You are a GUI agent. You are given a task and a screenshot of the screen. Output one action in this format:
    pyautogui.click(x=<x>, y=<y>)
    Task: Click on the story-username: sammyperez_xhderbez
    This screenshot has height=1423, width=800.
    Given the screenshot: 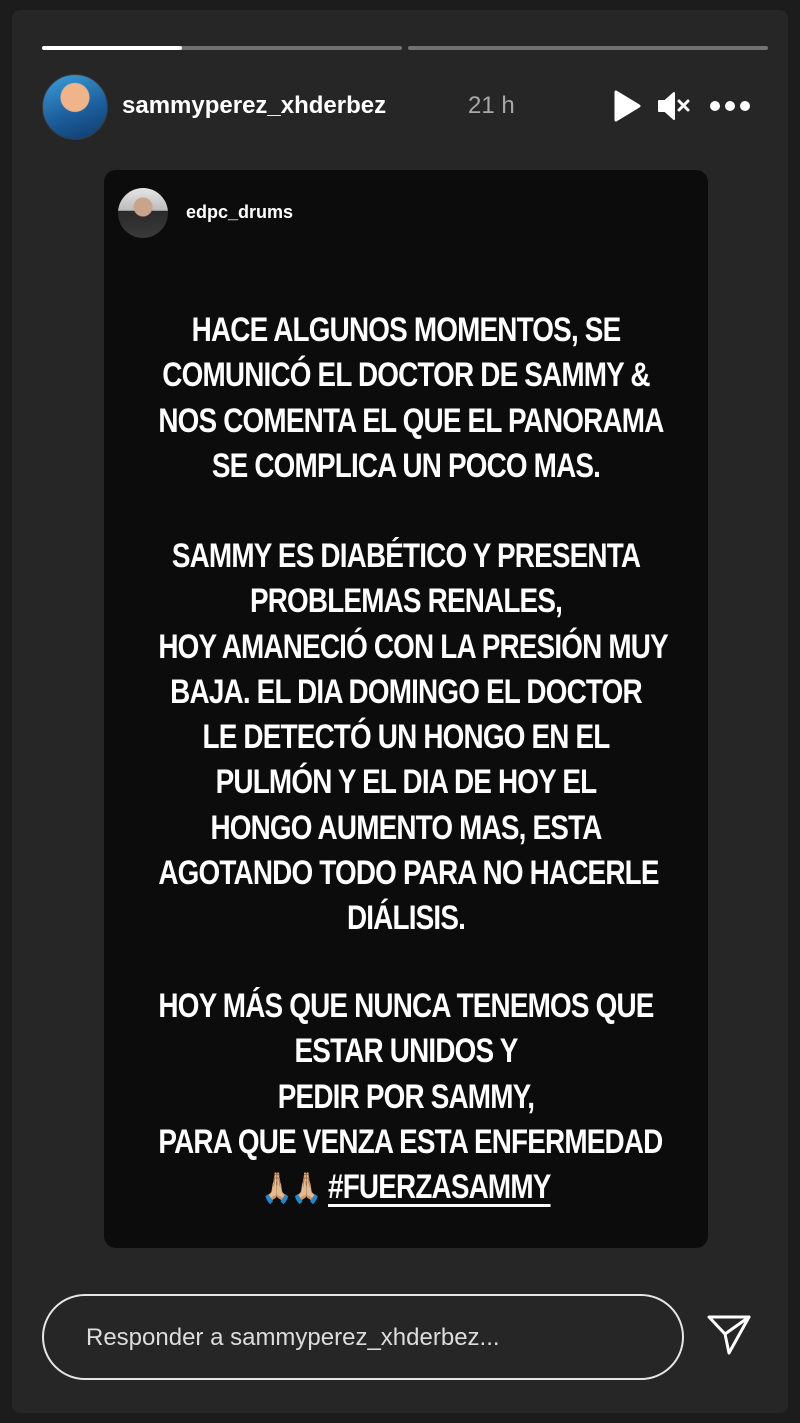 What is the action you would take?
    pyautogui.click(x=254, y=106)
    